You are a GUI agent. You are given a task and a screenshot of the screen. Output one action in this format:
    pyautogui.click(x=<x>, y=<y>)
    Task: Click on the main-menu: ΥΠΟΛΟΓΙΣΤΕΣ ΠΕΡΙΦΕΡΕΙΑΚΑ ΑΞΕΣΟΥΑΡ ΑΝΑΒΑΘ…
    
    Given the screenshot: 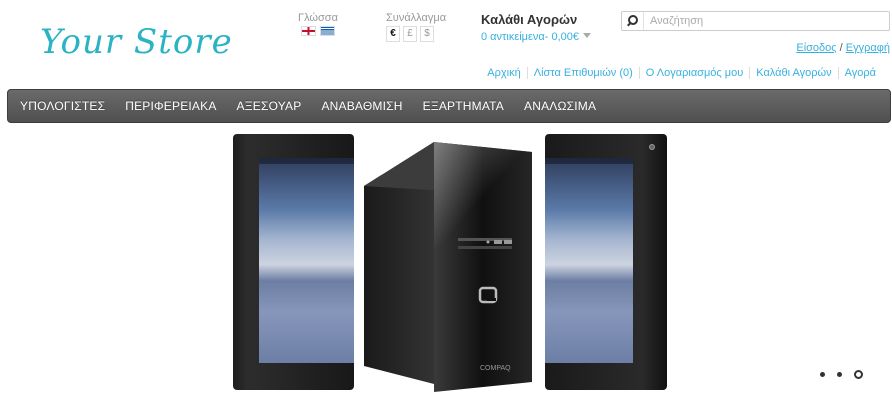 What is the action you would take?
    pyautogui.click(x=449, y=106)
    